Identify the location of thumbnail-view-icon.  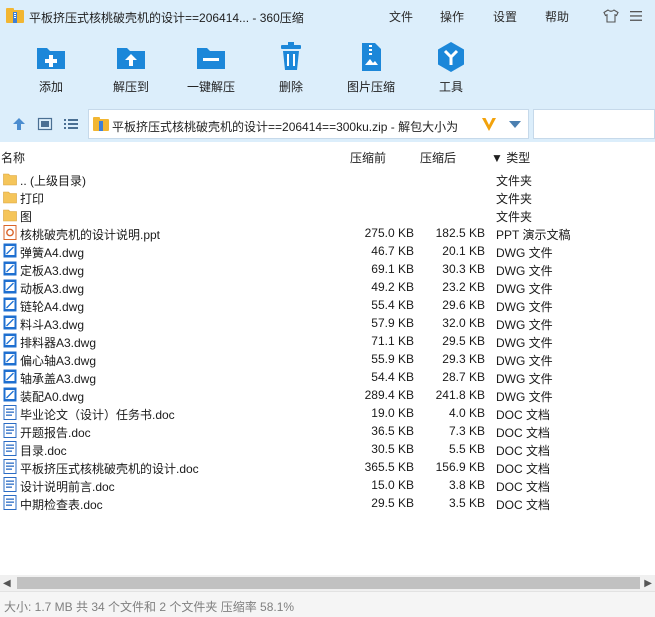
(45, 124).